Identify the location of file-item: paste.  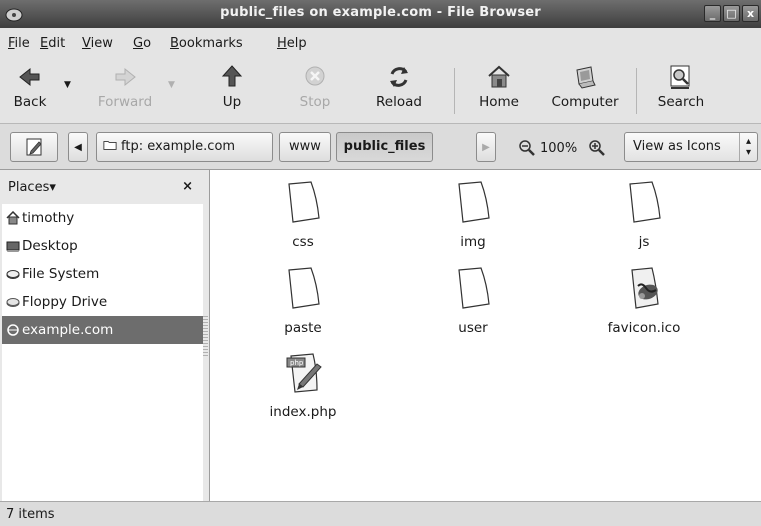
(303, 300).